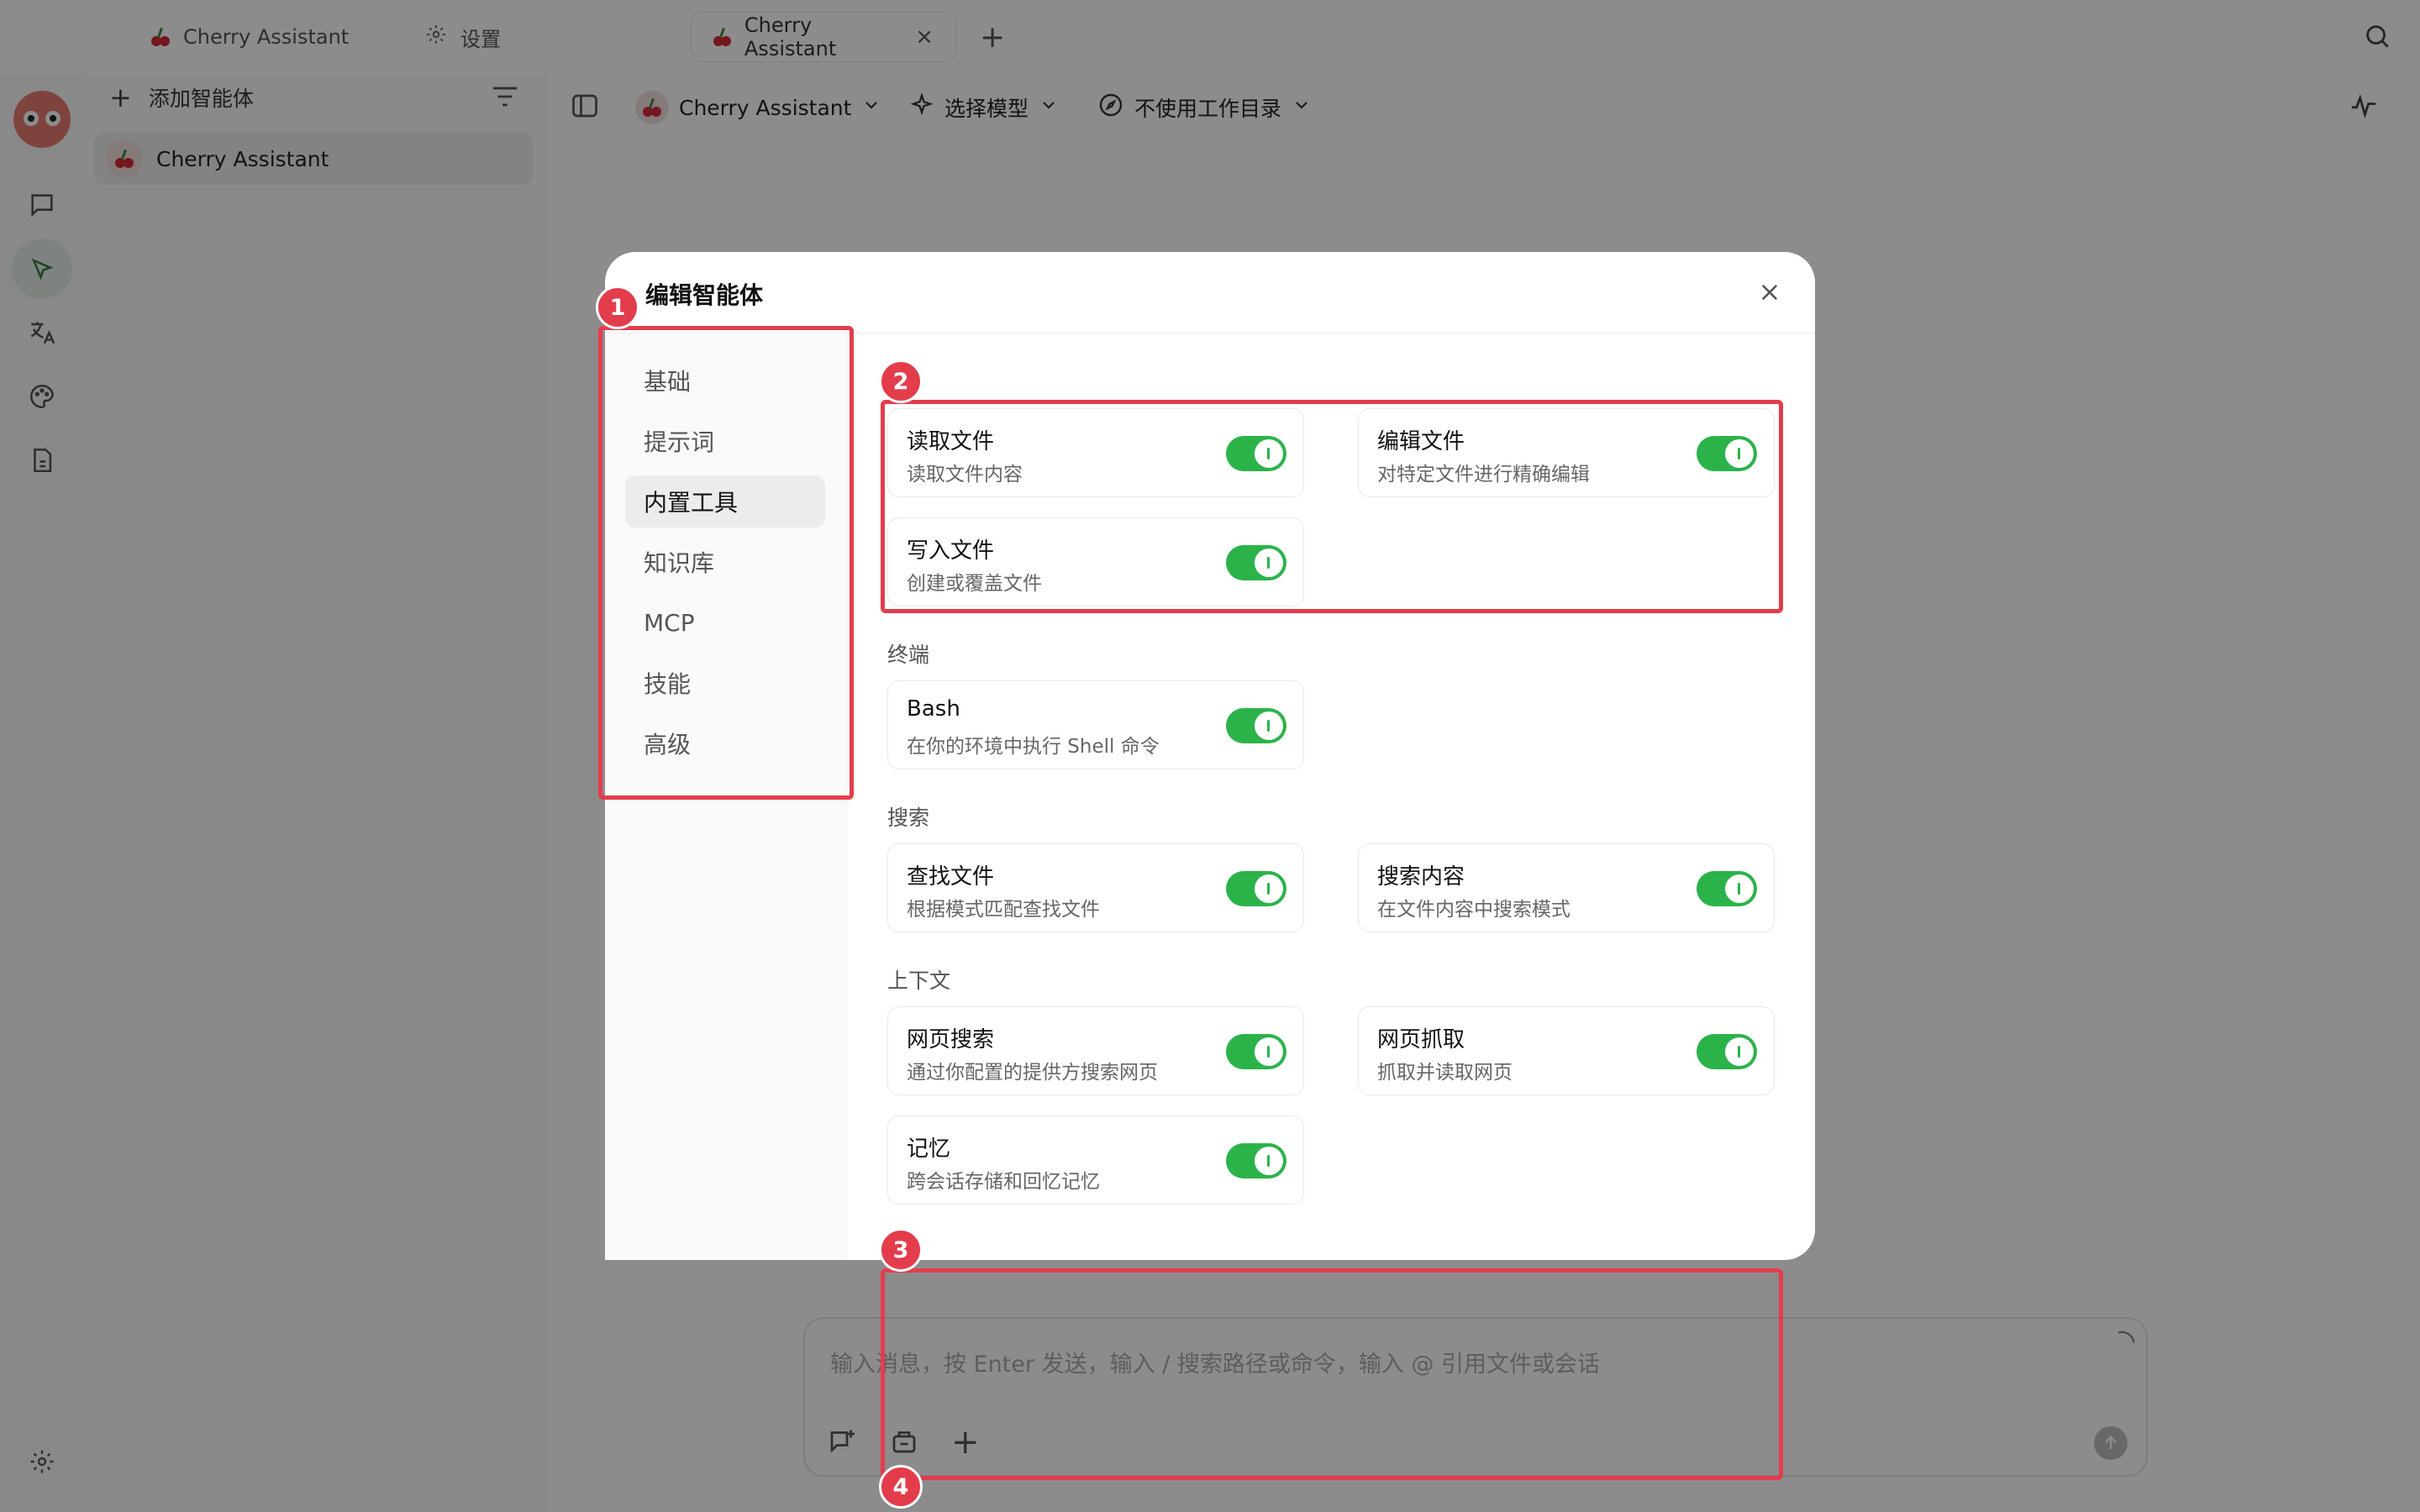 Image resolution: width=2420 pixels, height=1512 pixels. Describe the element at coordinates (919, 981) in the screenshot. I see `context-section-label: 上下文` at that location.